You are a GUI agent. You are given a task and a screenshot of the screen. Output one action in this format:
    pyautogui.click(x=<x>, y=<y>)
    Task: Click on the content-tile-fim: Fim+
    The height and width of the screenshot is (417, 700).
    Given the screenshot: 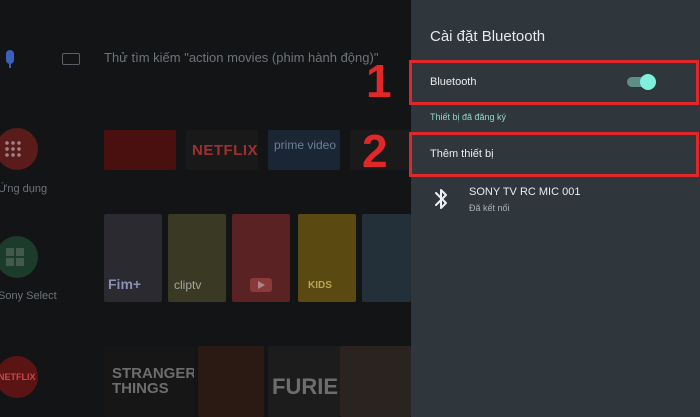 What is the action you would take?
    pyautogui.click(x=133, y=258)
    